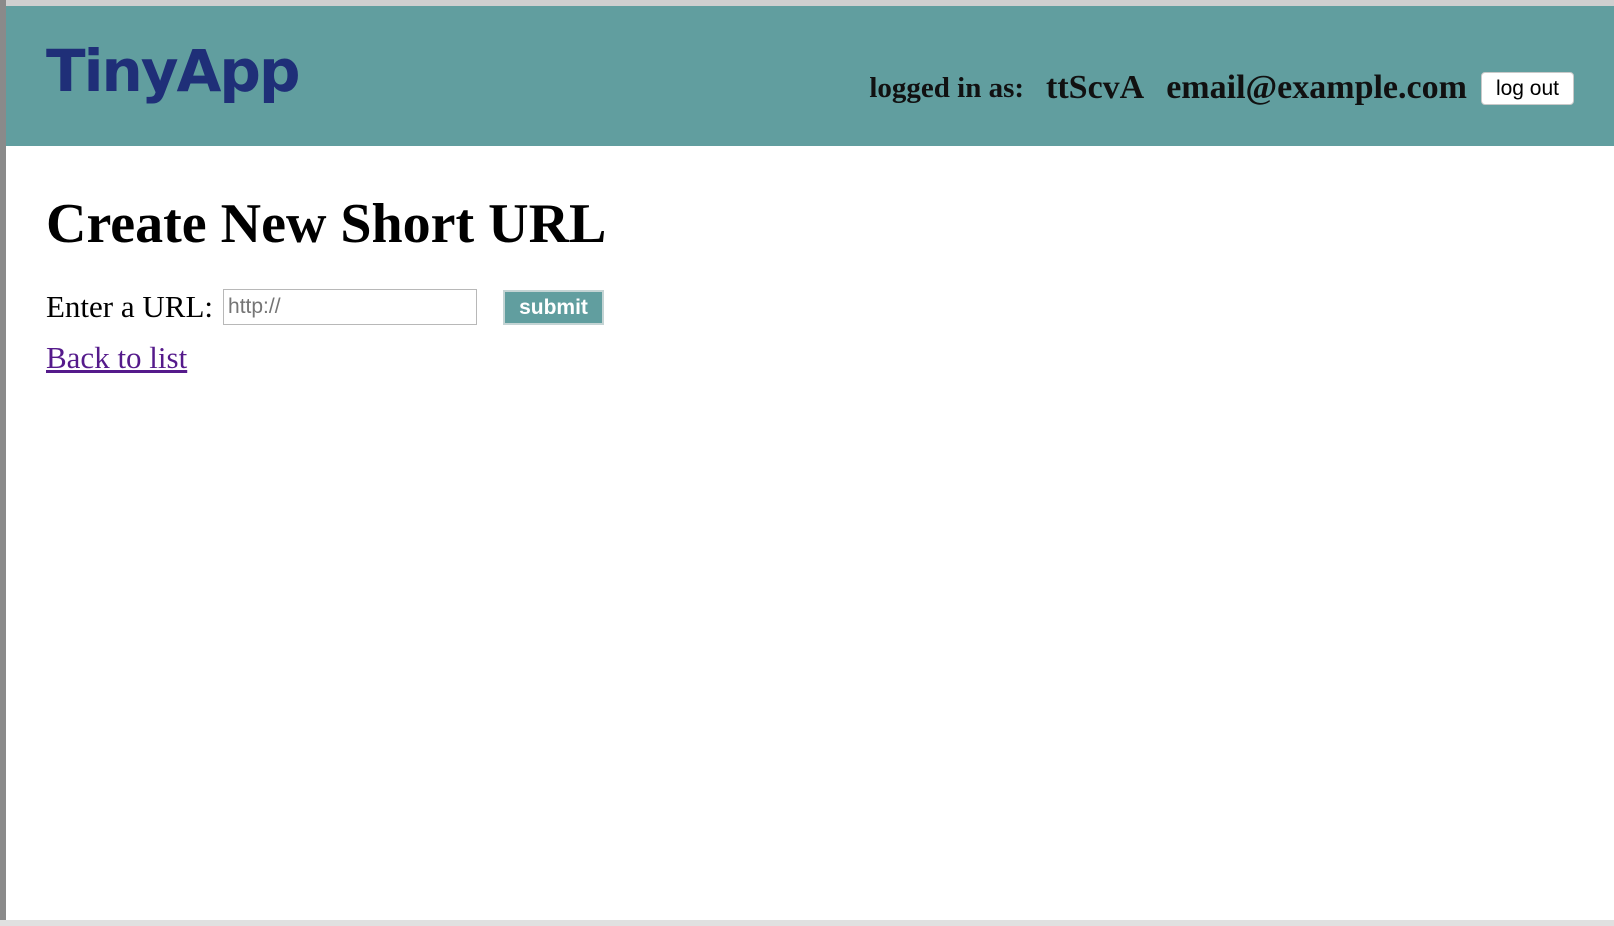 The image size is (1614, 926). I want to click on url-label: Enter a URL:, so click(130, 306).